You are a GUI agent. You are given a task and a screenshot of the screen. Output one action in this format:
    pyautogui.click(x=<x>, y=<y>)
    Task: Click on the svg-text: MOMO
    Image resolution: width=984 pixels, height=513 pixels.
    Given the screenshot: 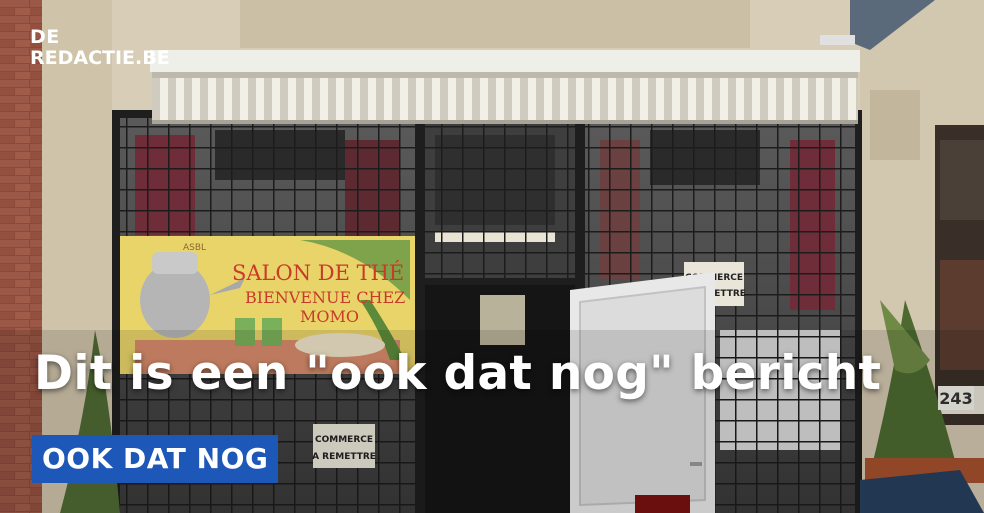 What is the action you would take?
    pyautogui.click(x=329, y=316)
    